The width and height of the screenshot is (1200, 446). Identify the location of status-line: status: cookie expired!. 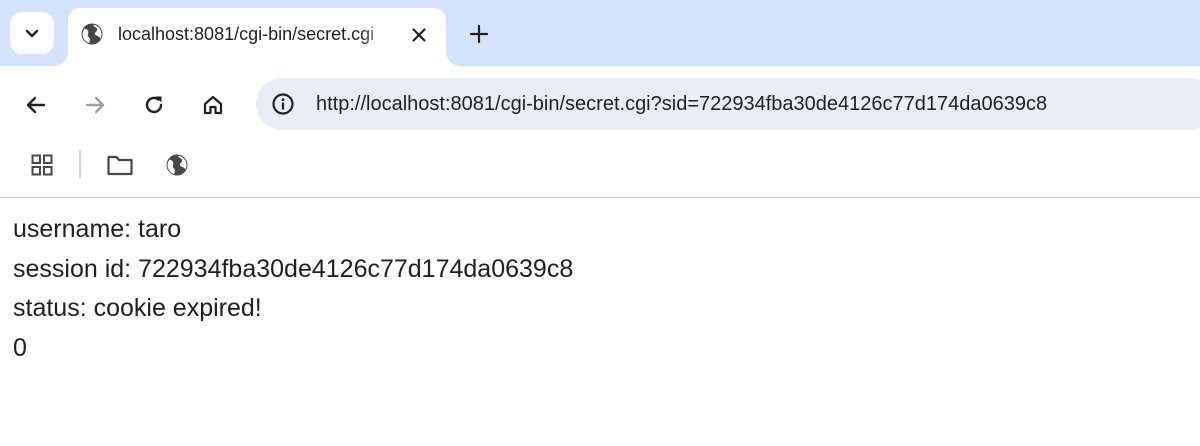
(137, 308).